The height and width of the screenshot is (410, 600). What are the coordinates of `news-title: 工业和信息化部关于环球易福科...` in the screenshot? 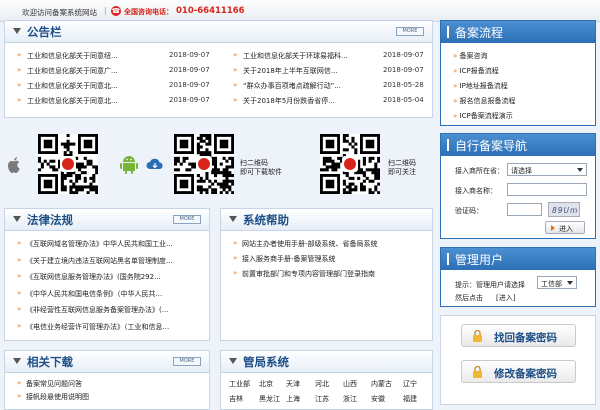 It's located at (295, 56).